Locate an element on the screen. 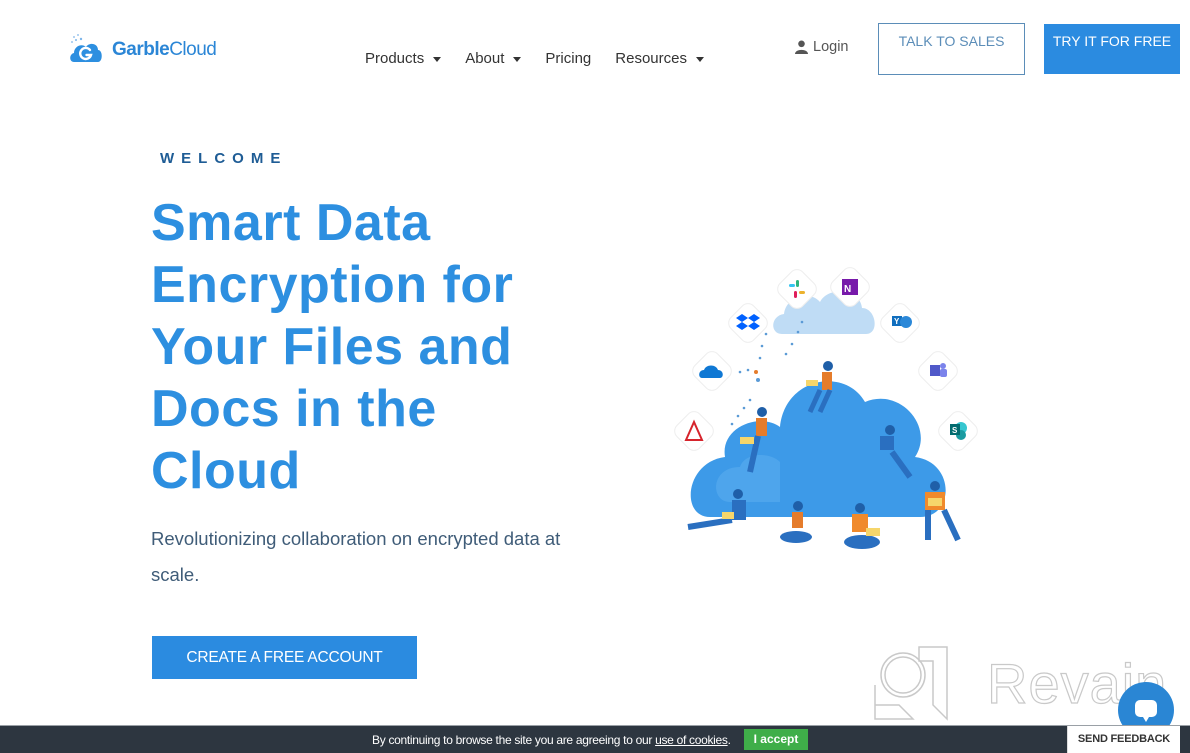  main-nav: Products About Pricing Resources is located at coordinates (546, 58).